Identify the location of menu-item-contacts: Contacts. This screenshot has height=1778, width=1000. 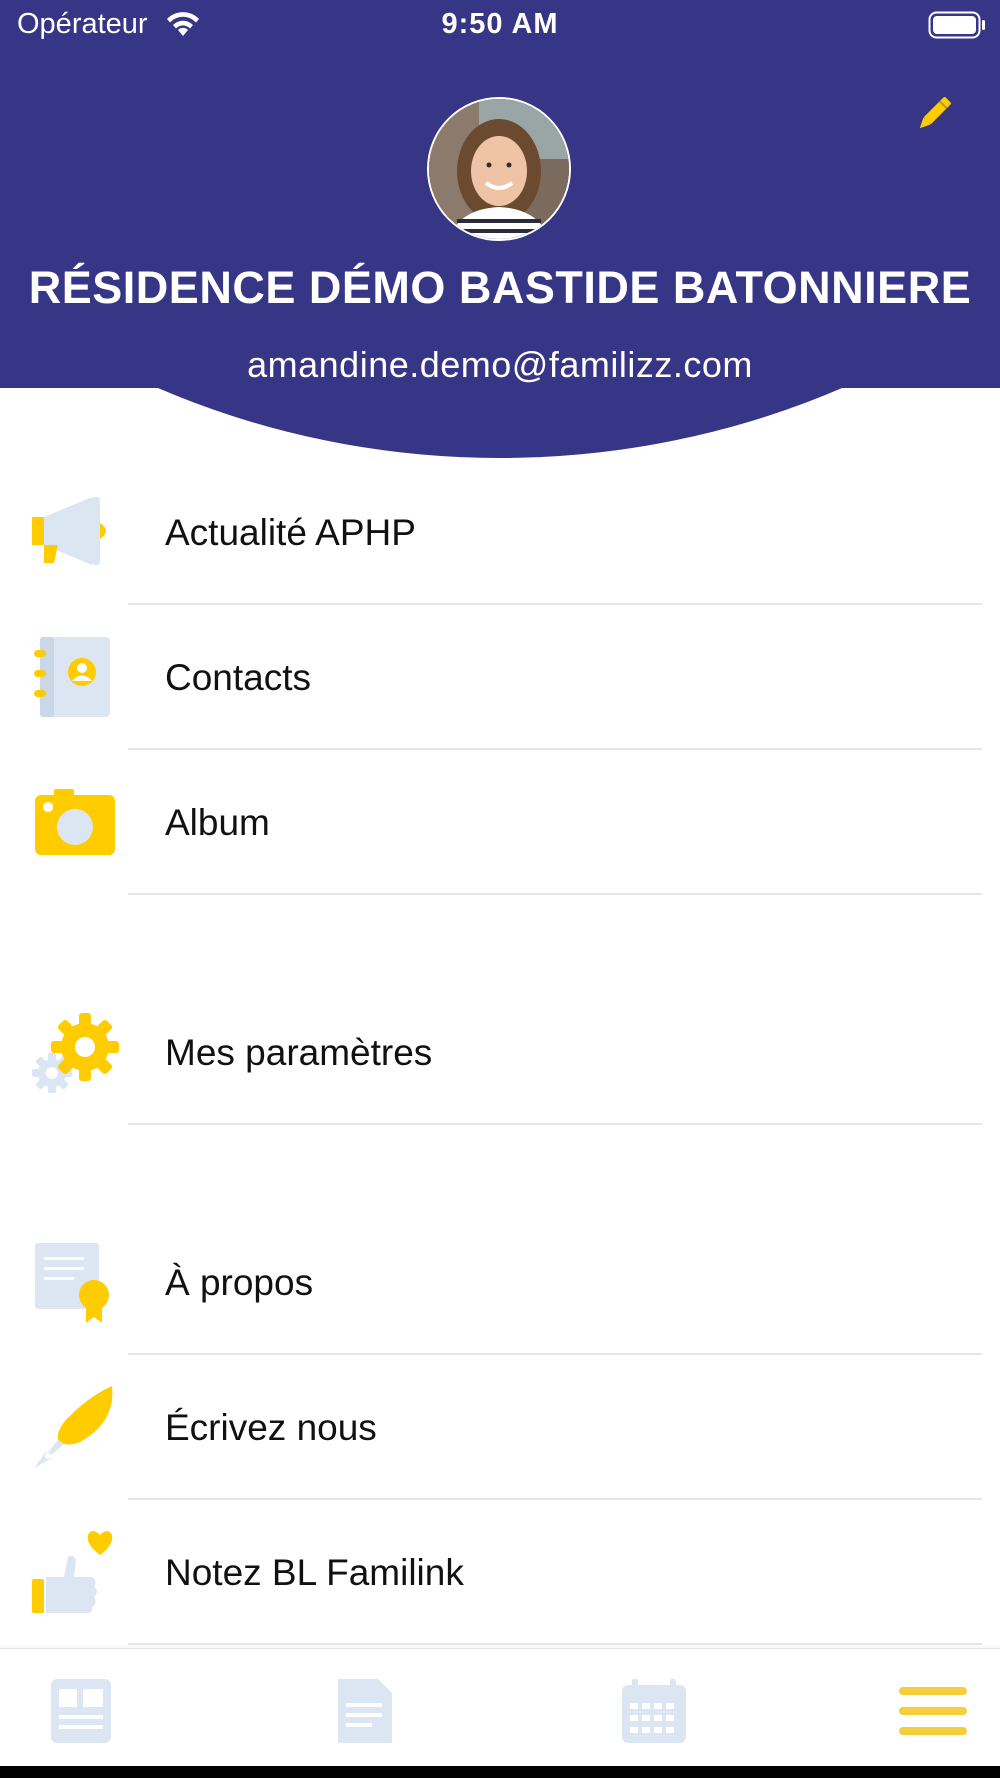
(500, 677).